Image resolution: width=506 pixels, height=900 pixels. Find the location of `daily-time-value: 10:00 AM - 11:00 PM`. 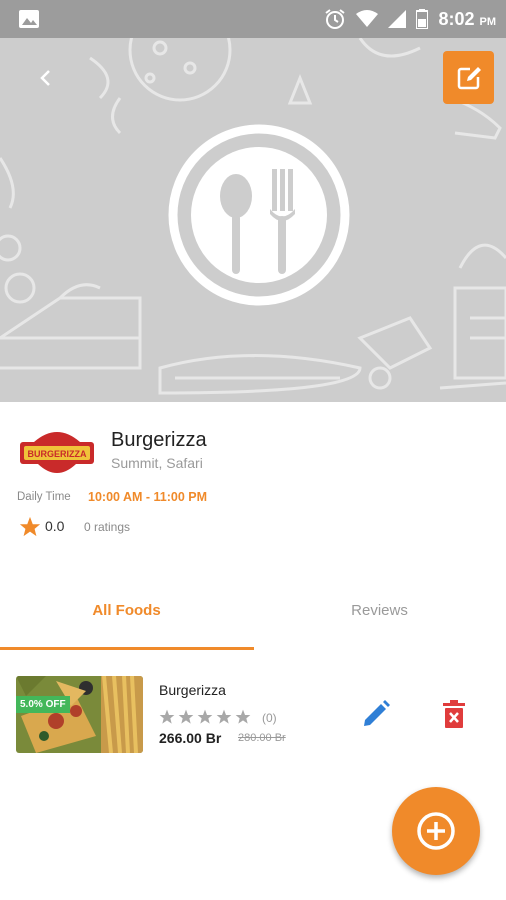

daily-time-value: 10:00 AM - 11:00 PM is located at coordinates (148, 497).